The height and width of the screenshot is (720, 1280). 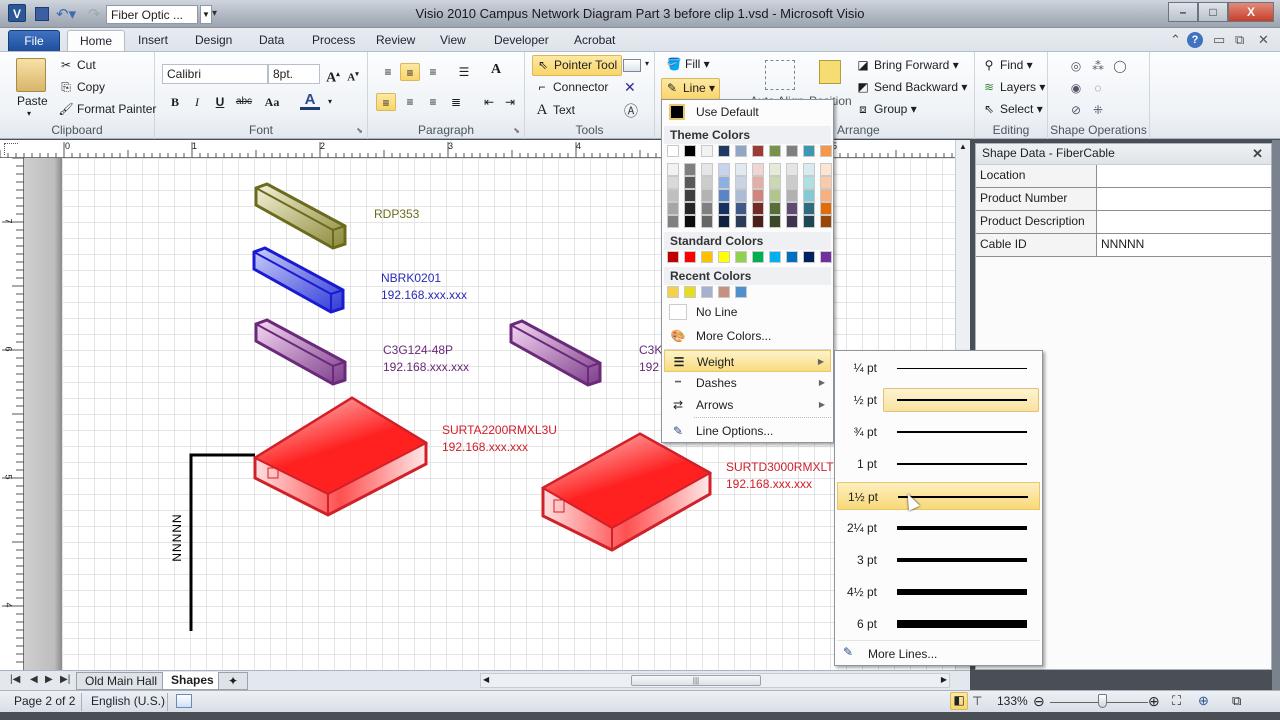 I want to click on text-tool-button: A Text, so click(x=554, y=110).